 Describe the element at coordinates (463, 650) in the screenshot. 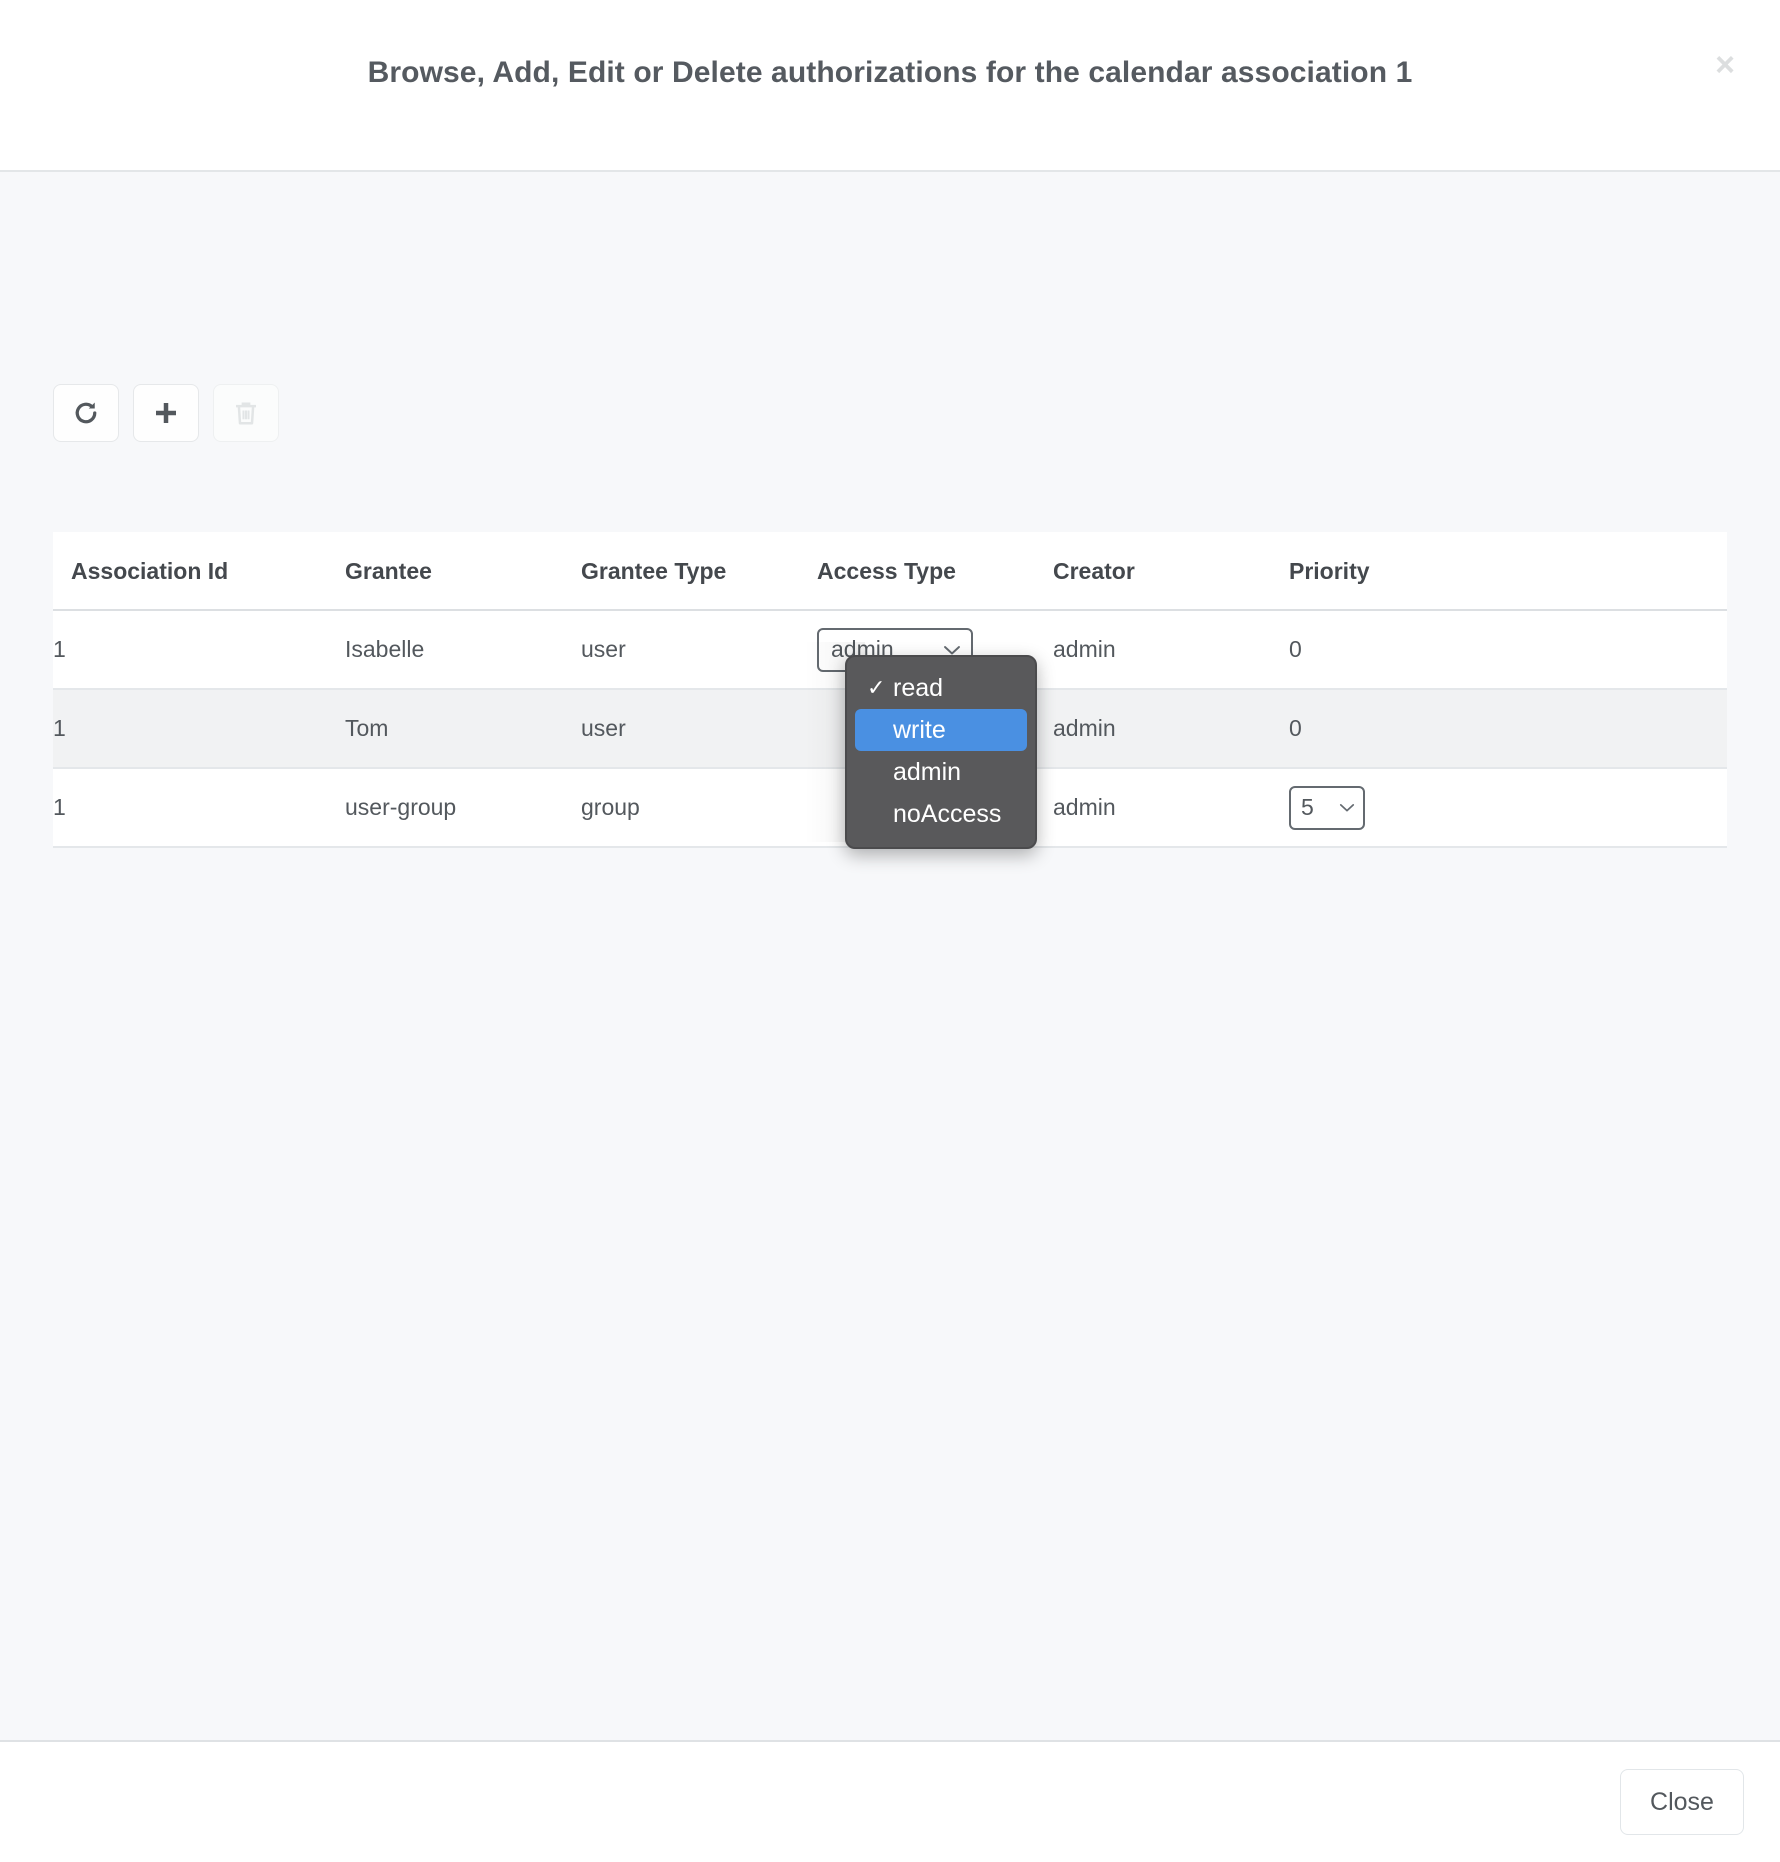

I see `cell-grantee: Isabelle` at that location.